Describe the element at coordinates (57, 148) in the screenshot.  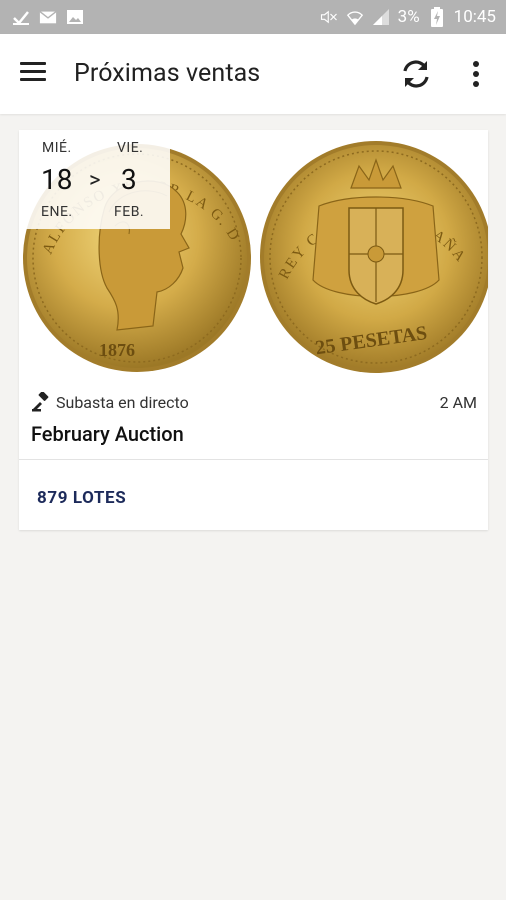
I see `start-weekday: MIÉ.` at that location.